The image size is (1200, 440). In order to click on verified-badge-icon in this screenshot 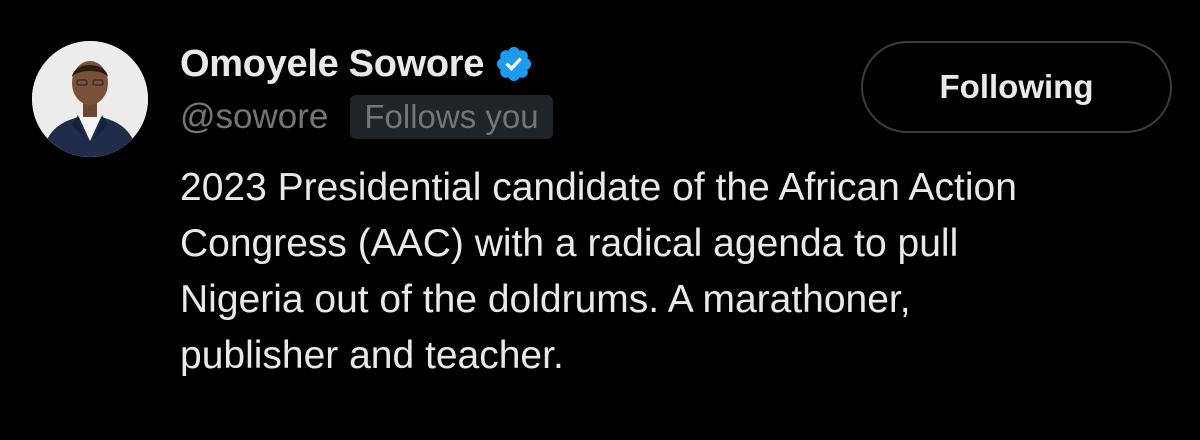, I will do `click(514, 64)`.